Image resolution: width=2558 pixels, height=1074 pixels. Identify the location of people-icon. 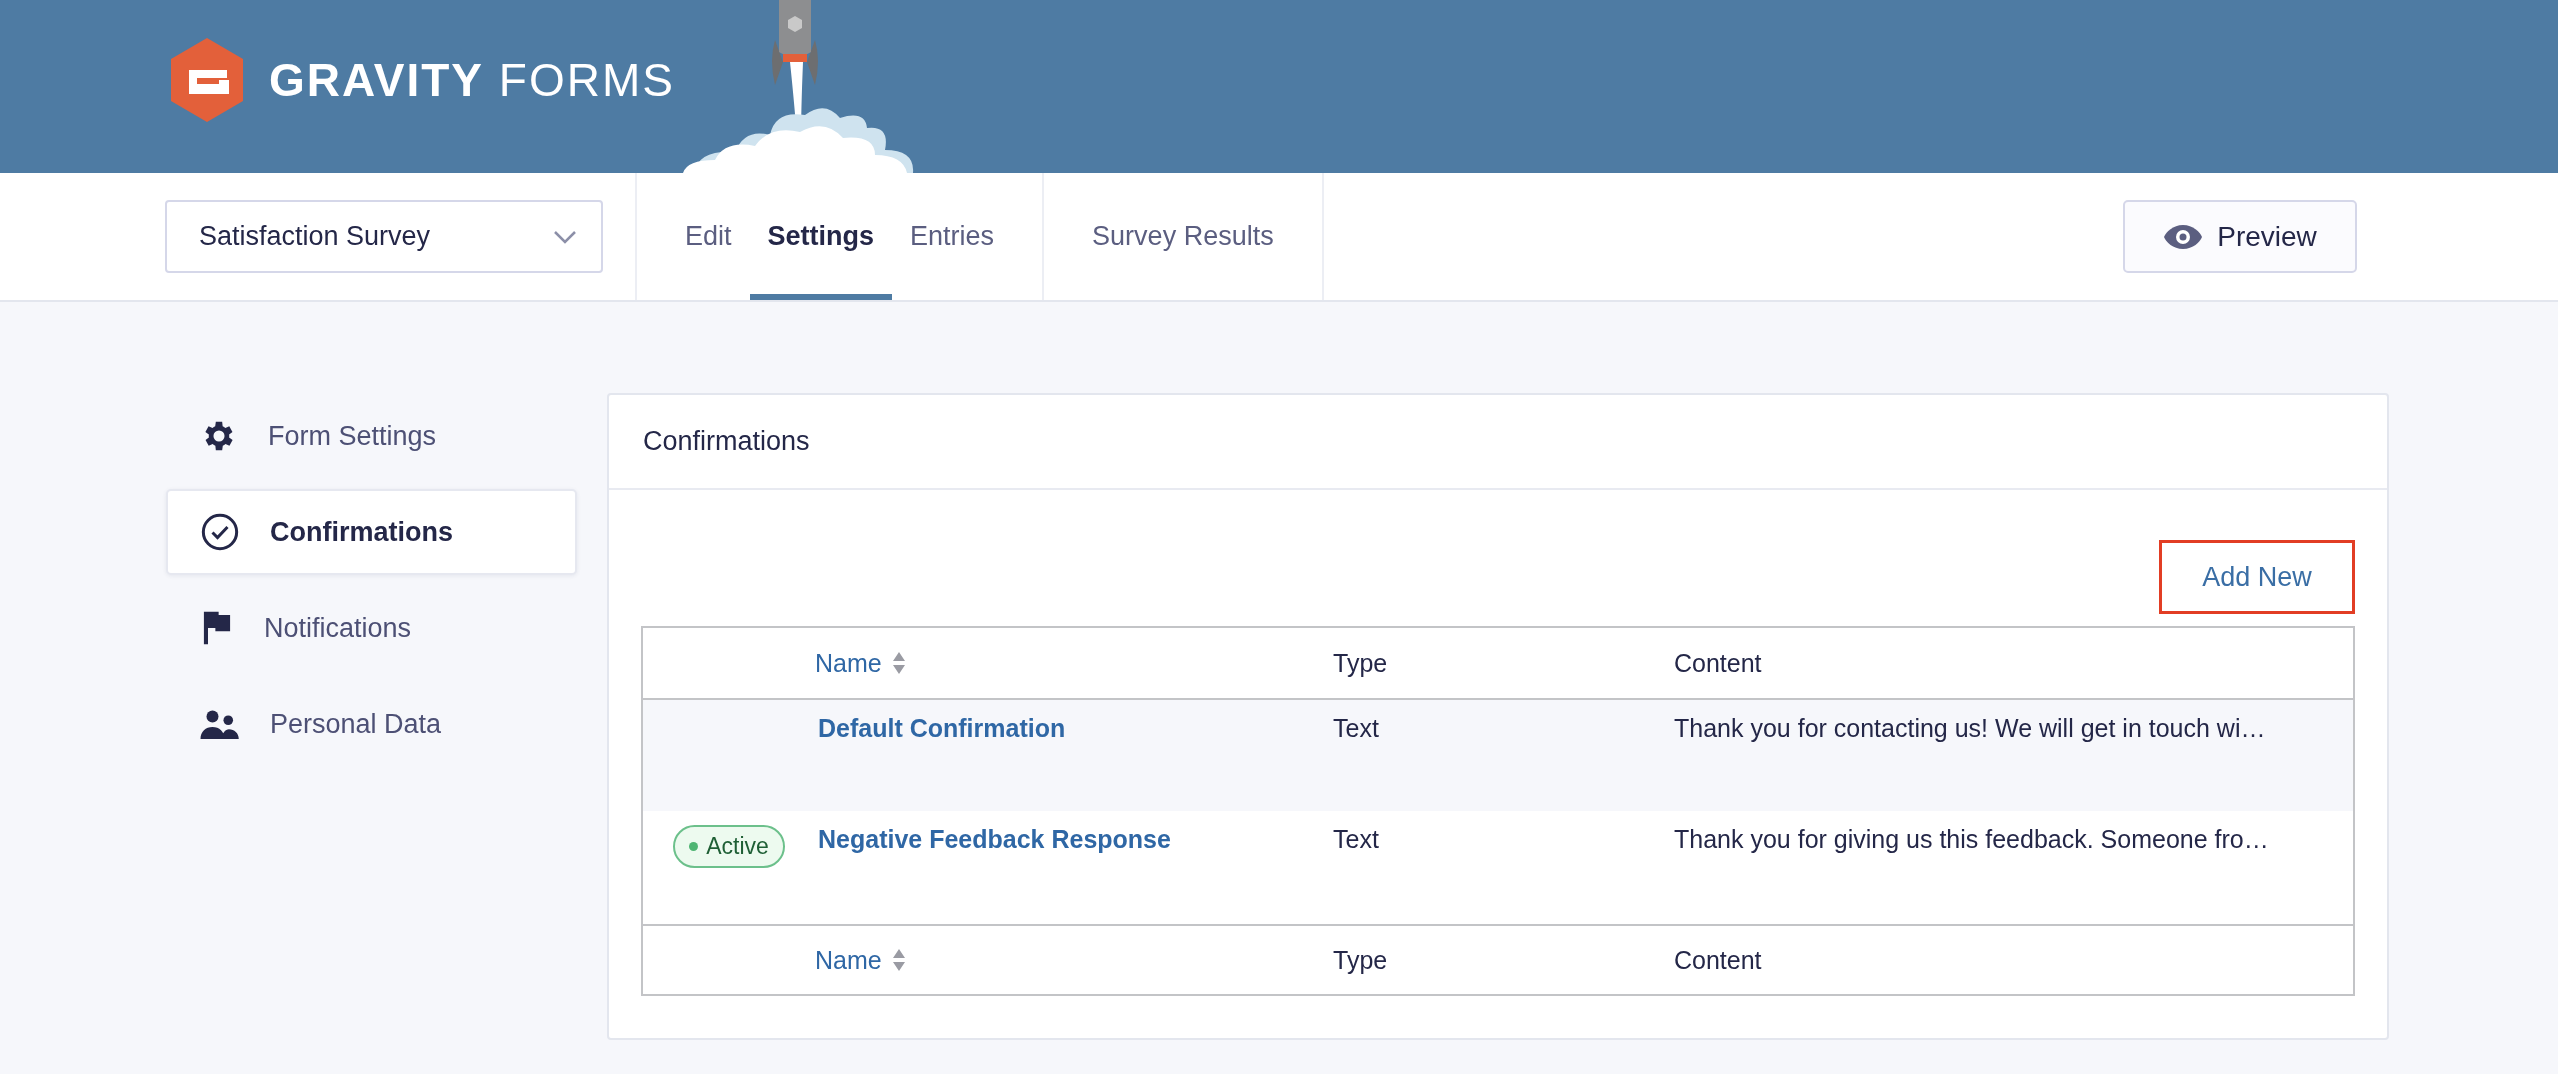
(220, 724).